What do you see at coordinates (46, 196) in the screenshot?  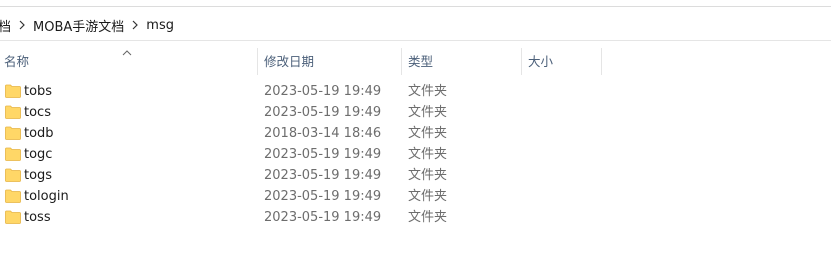 I see `file-name: tologin` at bounding box center [46, 196].